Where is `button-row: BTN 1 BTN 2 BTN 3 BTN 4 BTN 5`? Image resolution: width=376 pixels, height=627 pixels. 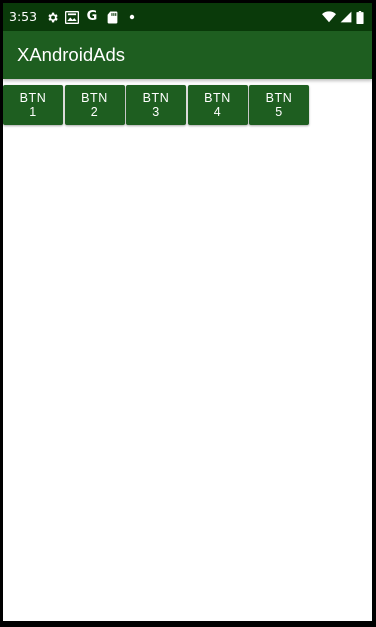
button-row: BTN 1 BTN 2 BTN 3 BTN 4 BTN 5 is located at coordinates (157, 105).